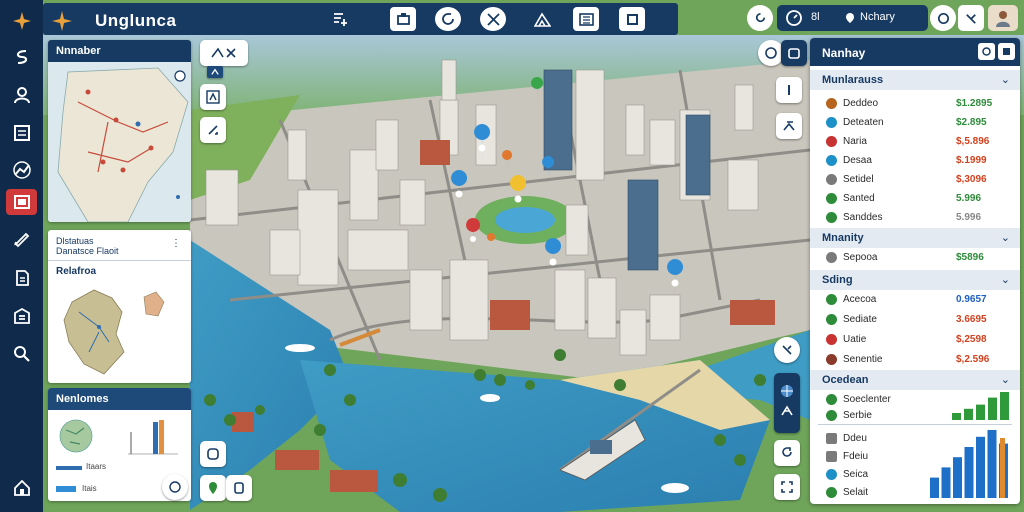  Describe the element at coordinates (915, 339) in the screenshot. I see `list-item: Uatie $,2598` at that location.